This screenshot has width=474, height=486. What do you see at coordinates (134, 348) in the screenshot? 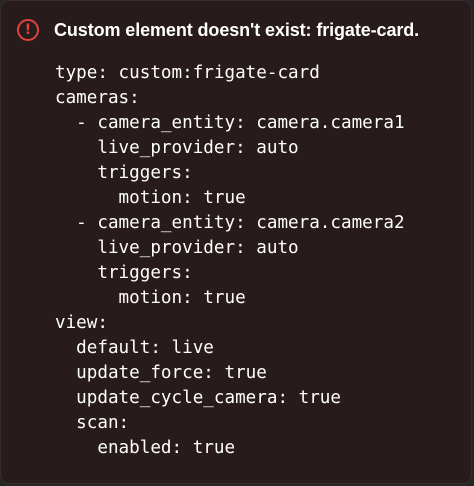
I see `yaml-line: default: live` at bounding box center [134, 348].